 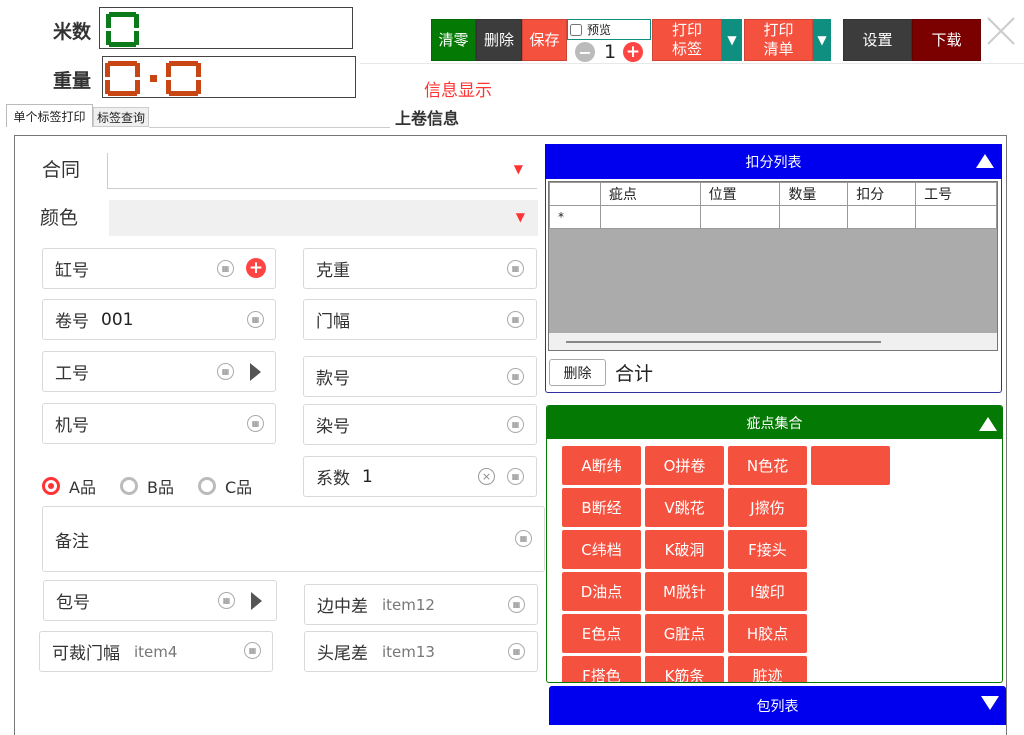 What do you see at coordinates (684, 549) in the screenshot?
I see `defect-button: K破洞` at bounding box center [684, 549].